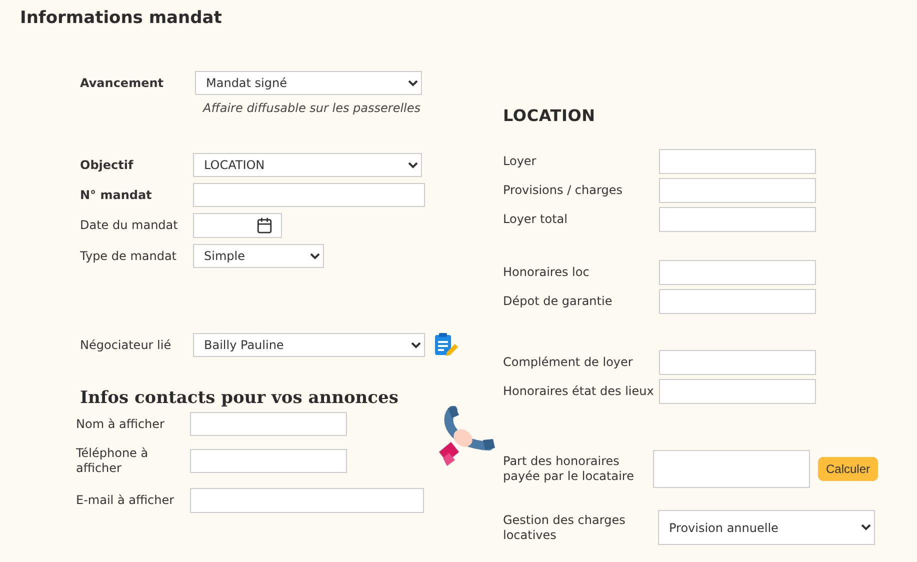  Describe the element at coordinates (107, 165) in the screenshot. I see `field-label: Objectif` at that location.